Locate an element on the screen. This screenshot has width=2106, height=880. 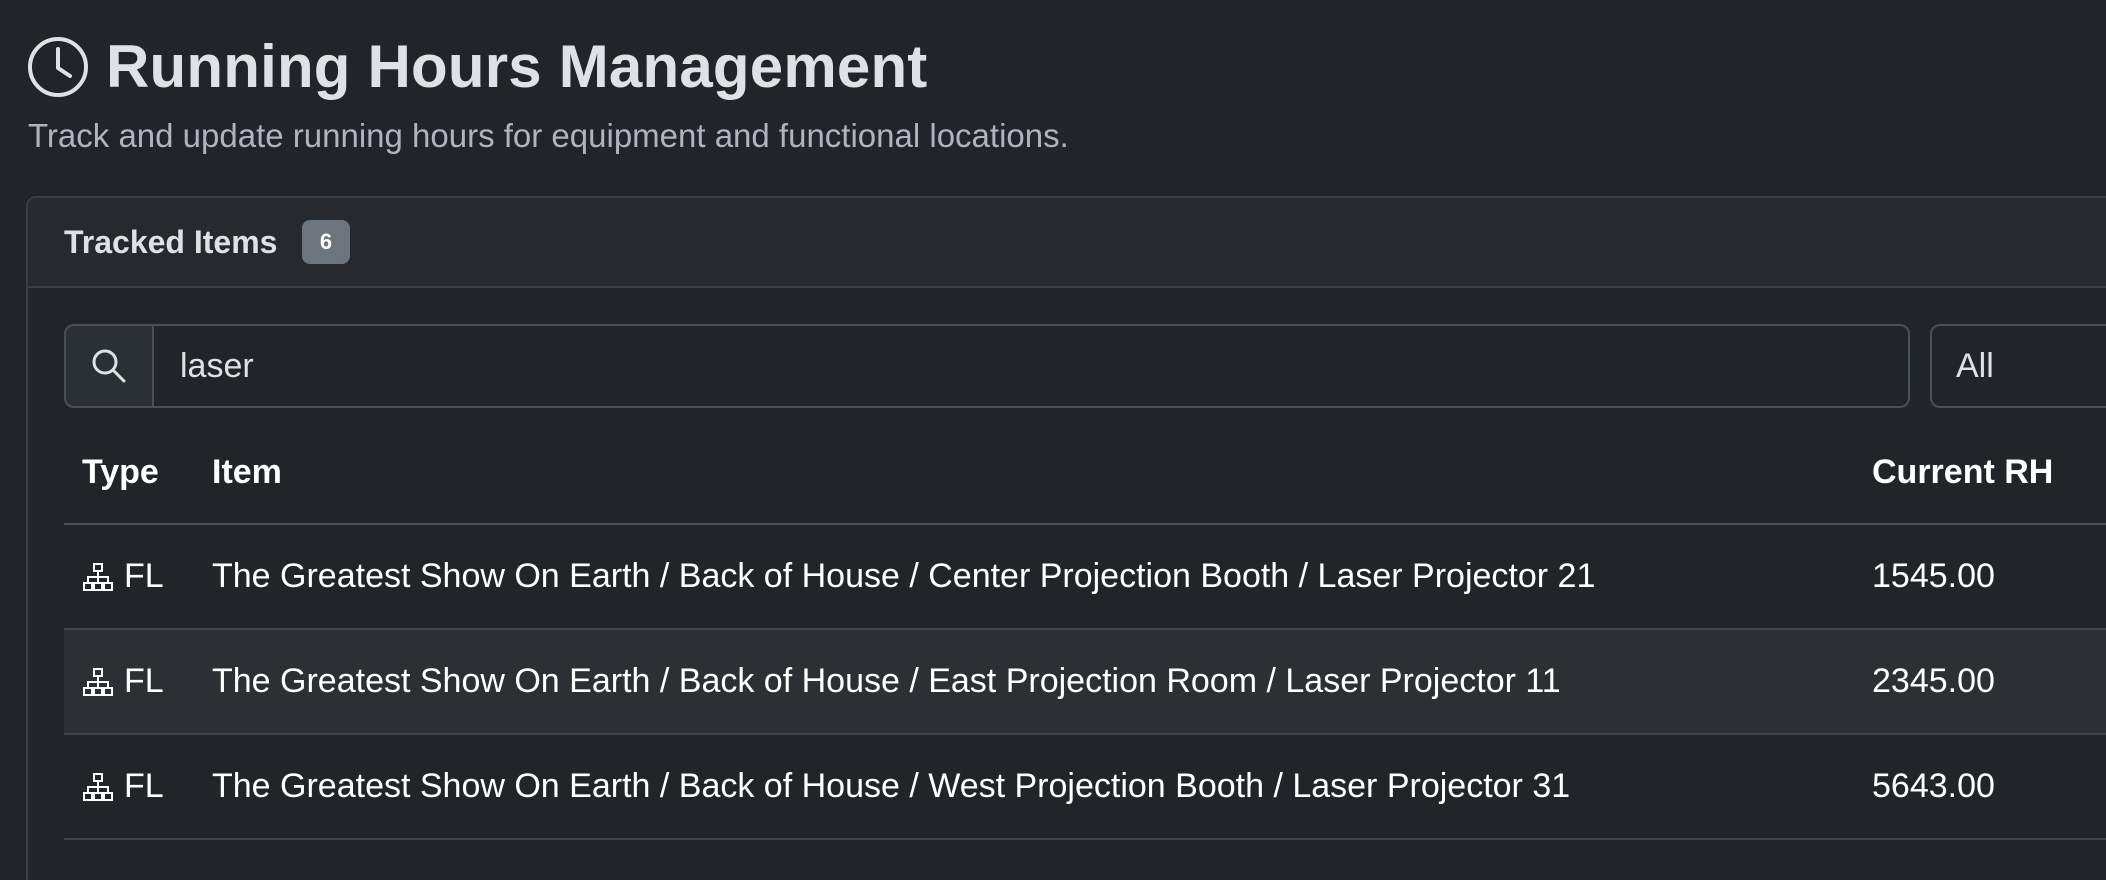
current-rh-cell: 1545.00 is located at coordinates (1980, 577).